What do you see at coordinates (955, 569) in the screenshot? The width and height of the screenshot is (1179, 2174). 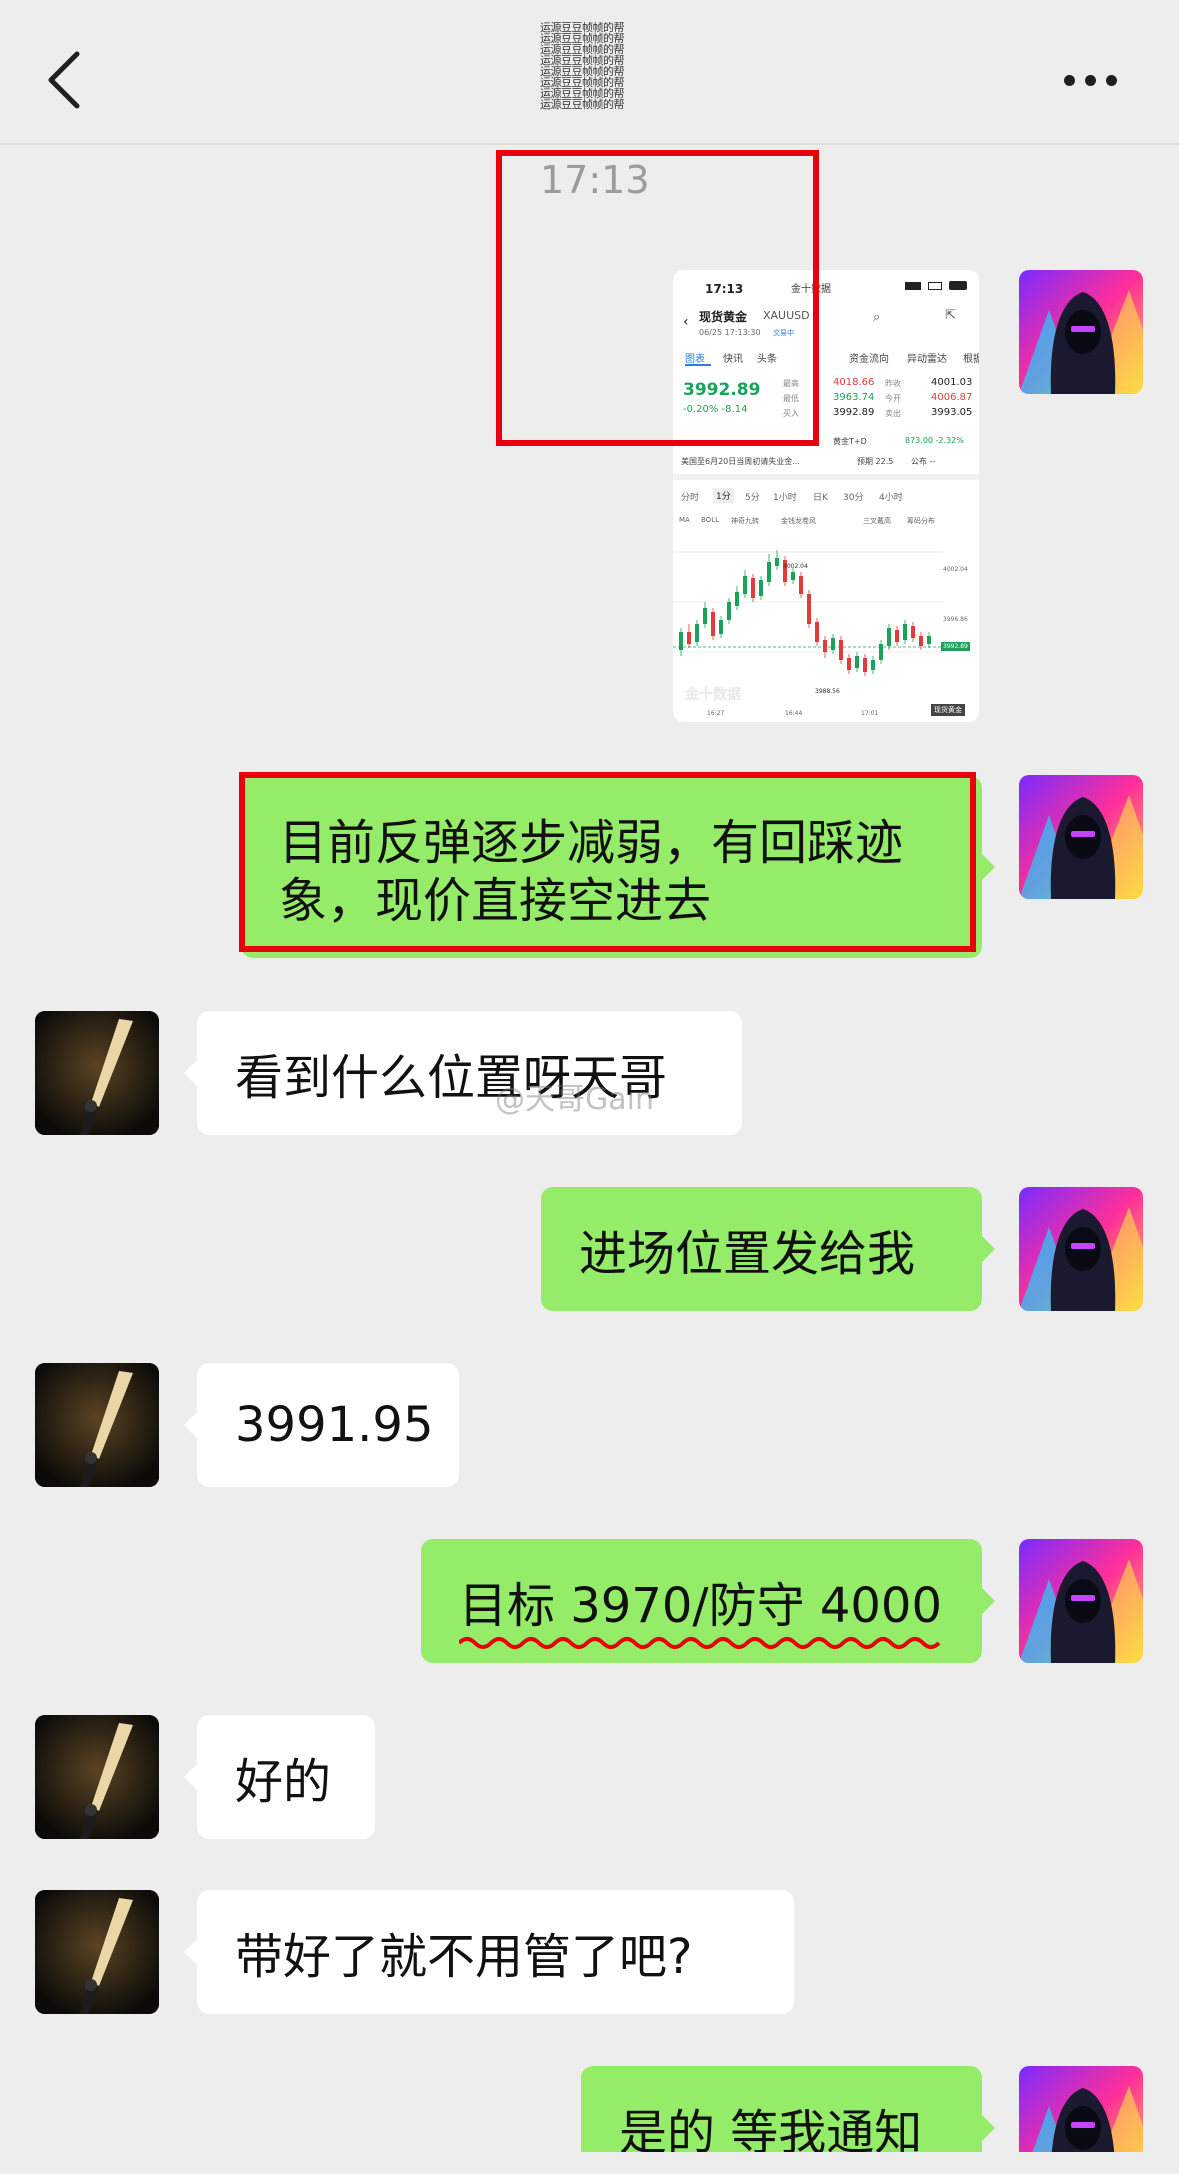 I see `shot-y-label-0: 4002.04` at bounding box center [955, 569].